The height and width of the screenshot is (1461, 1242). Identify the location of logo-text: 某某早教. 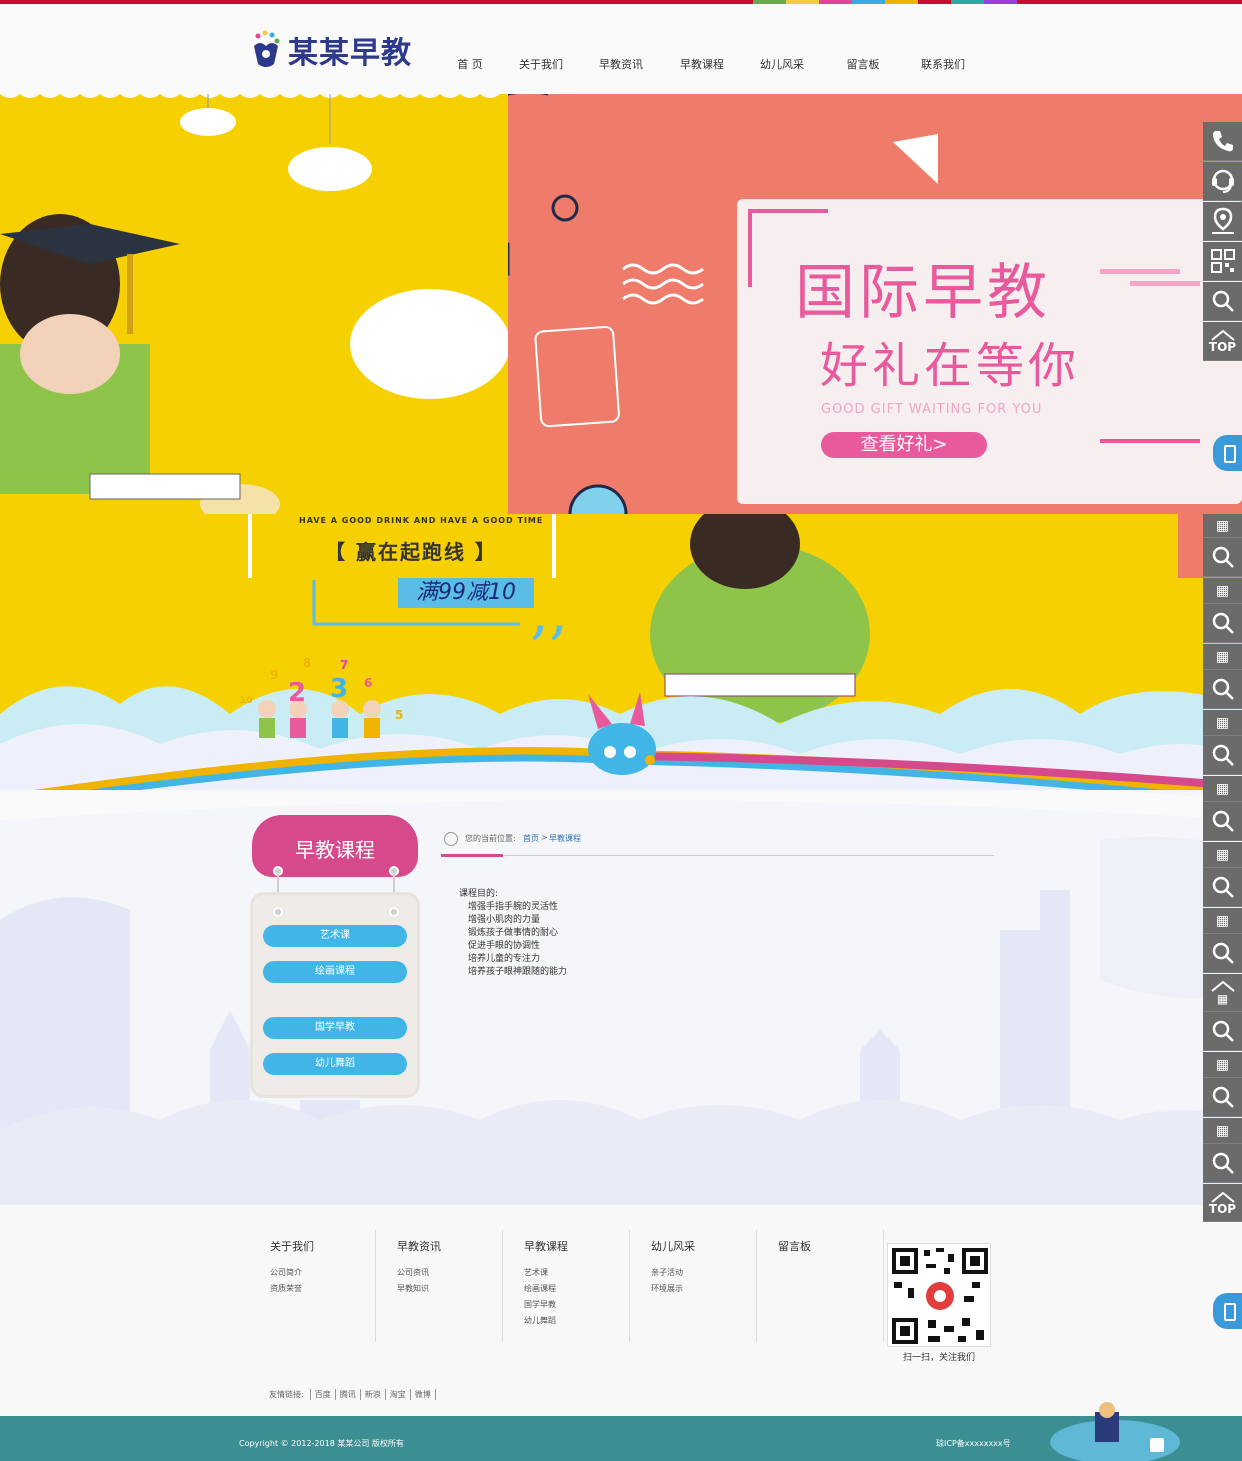
(350, 53).